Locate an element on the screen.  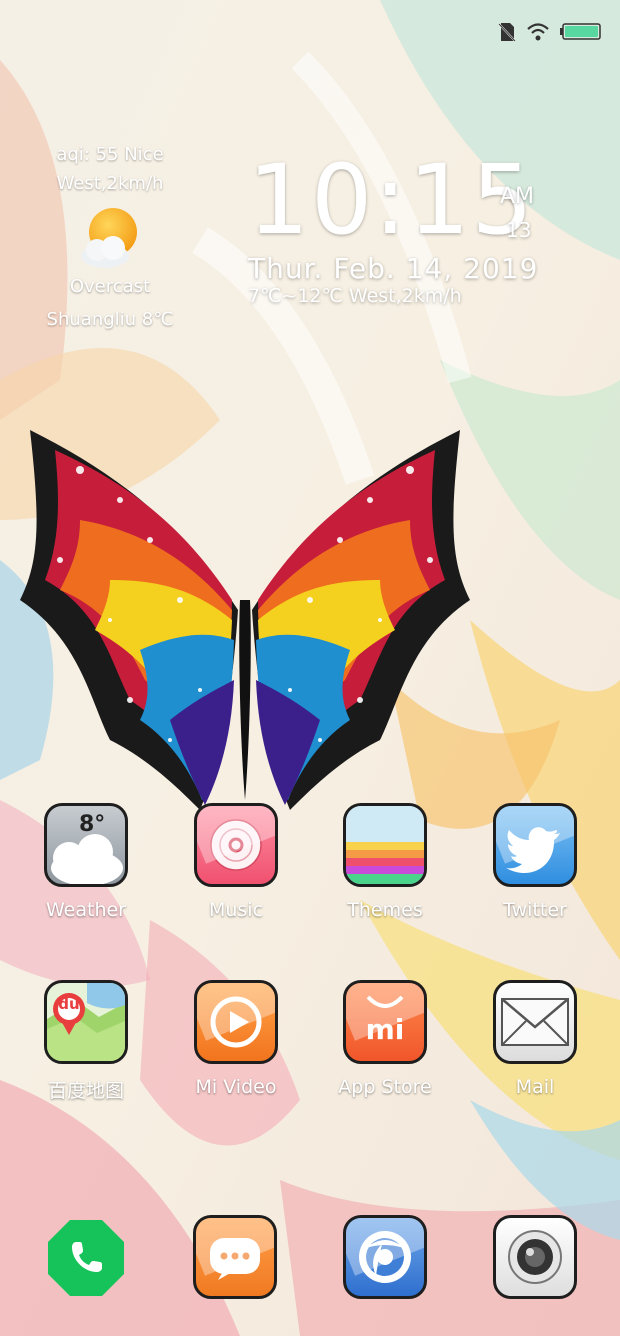
themes-icon is located at coordinates (385, 845).